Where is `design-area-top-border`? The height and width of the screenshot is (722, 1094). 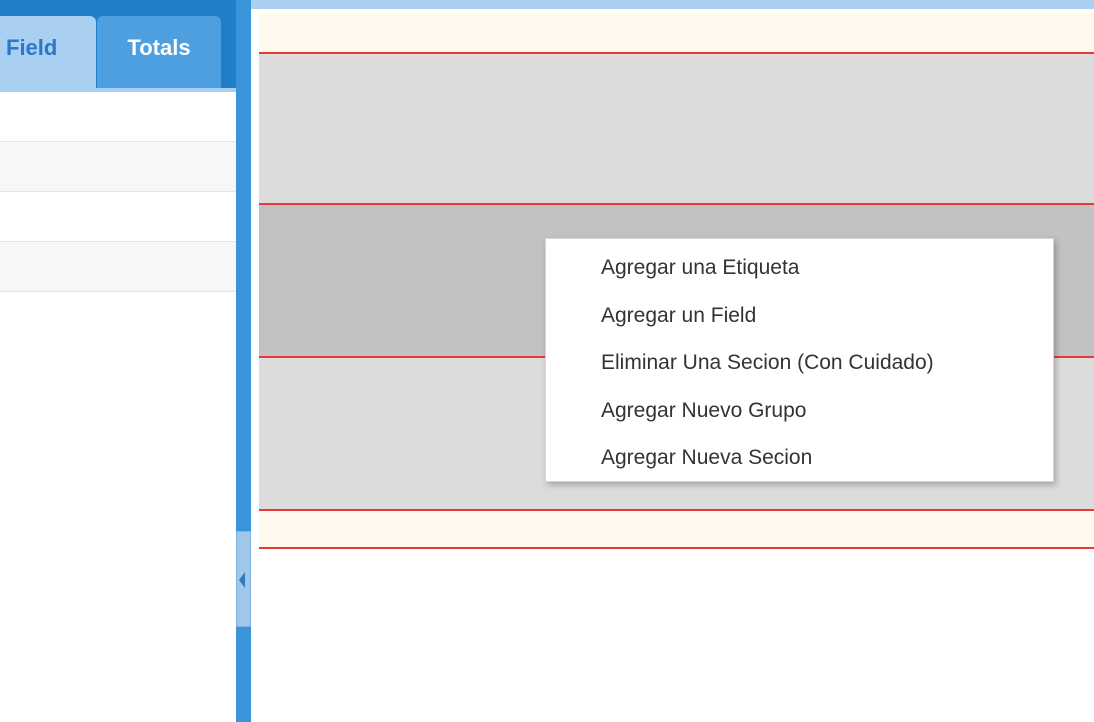
design-area-top-border is located at coordinates (672, 4).